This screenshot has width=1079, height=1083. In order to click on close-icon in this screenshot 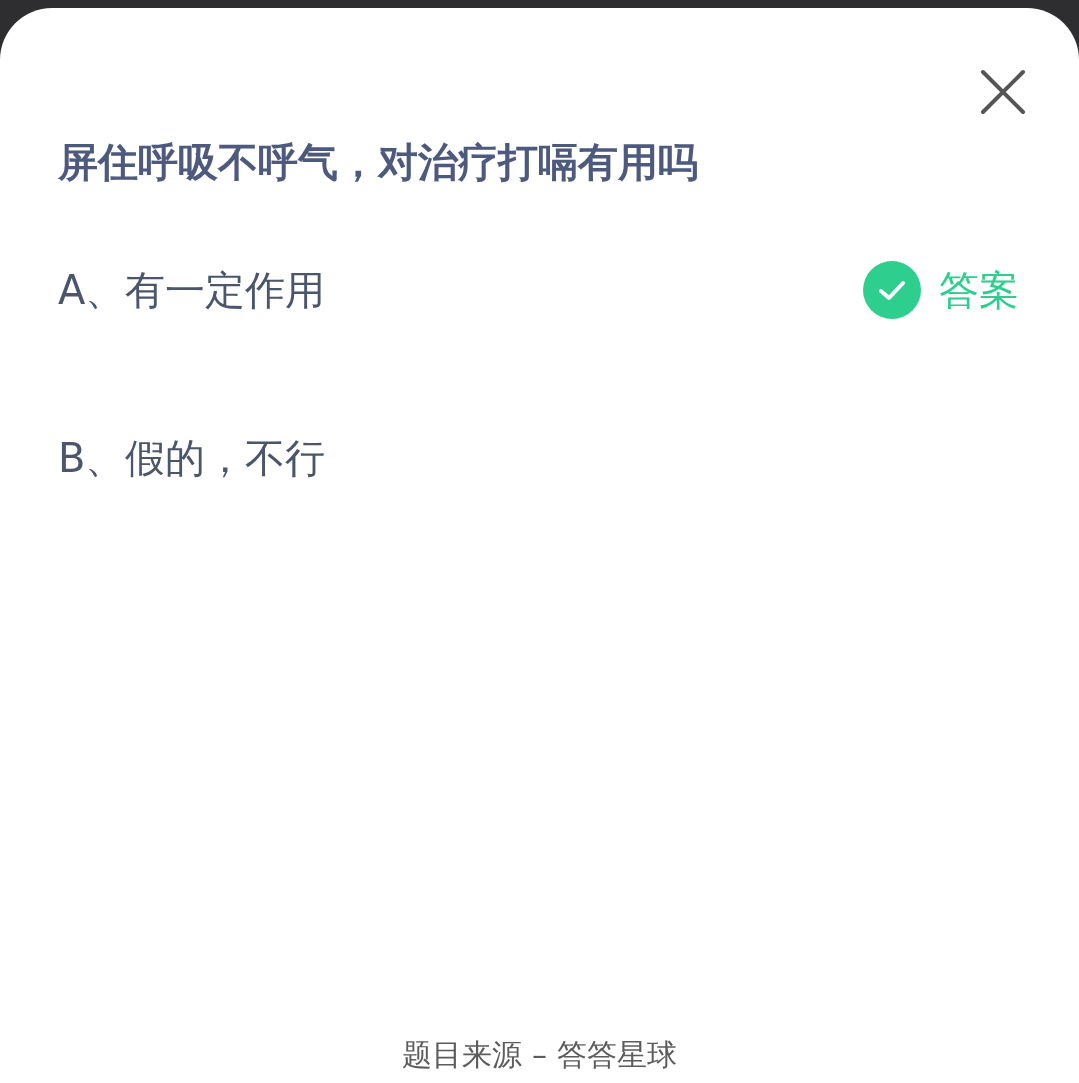, I will do `click(1003, 92)`.